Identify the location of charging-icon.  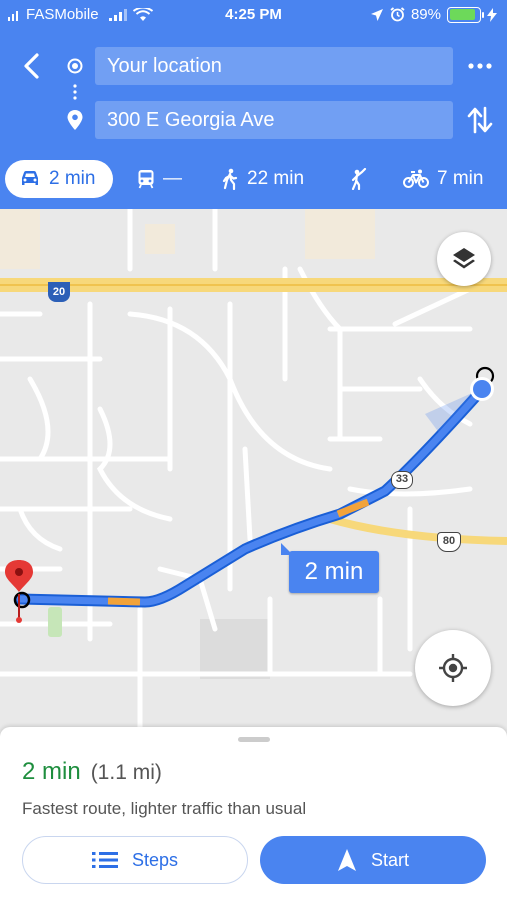
(492, 14).